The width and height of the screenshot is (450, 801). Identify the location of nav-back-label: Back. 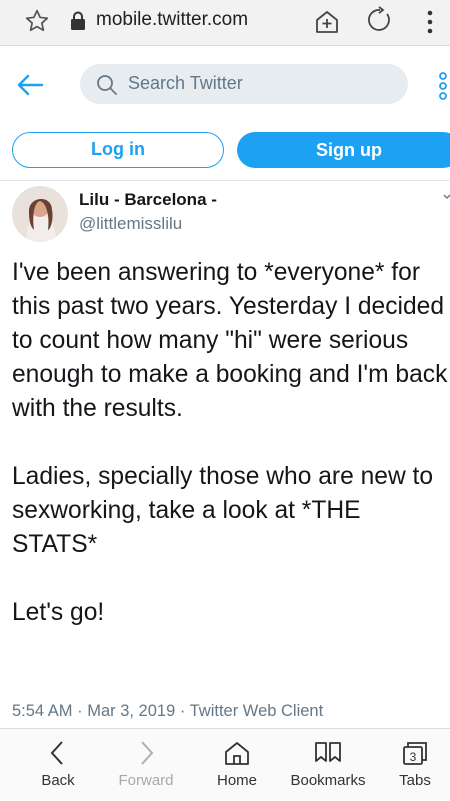
(58, 780).